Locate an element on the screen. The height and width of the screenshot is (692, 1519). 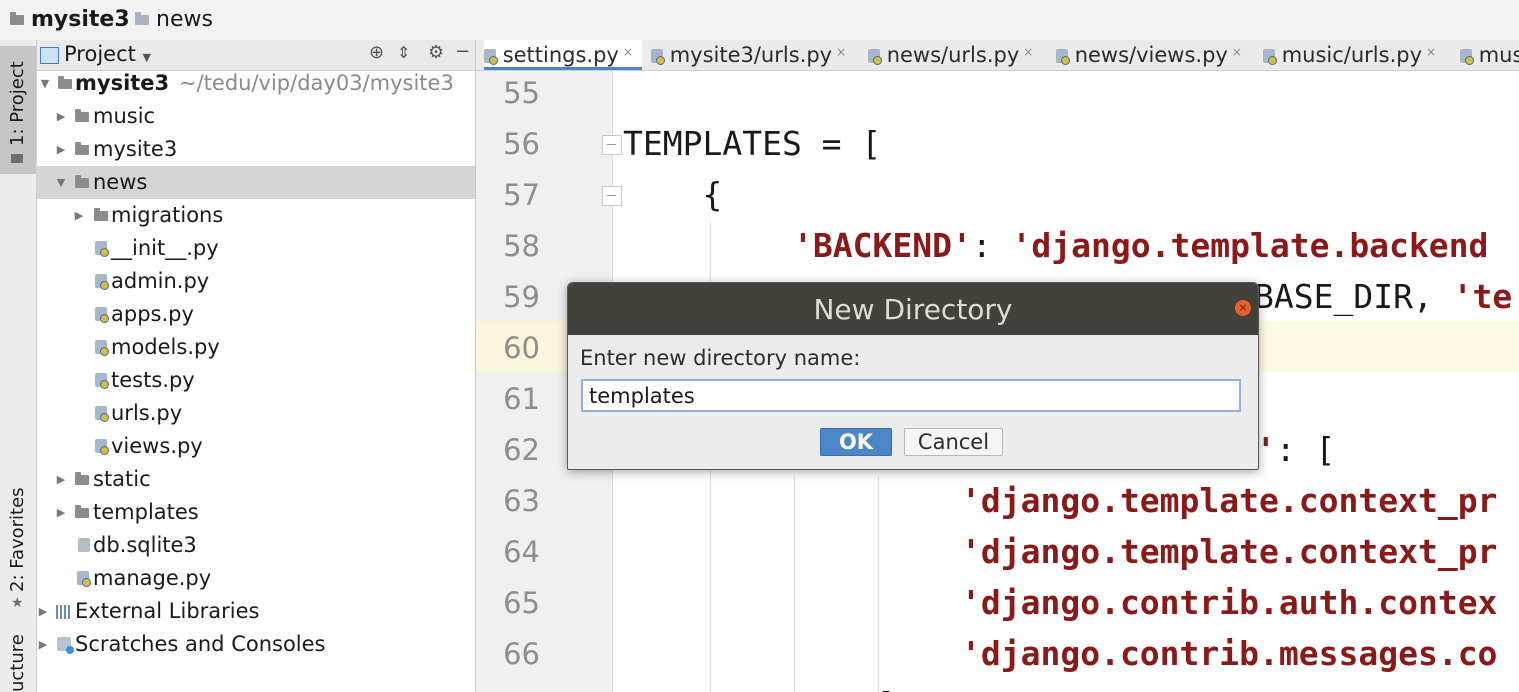
tree-item-tests-py: tests.py is located at coordinates (256, 380).